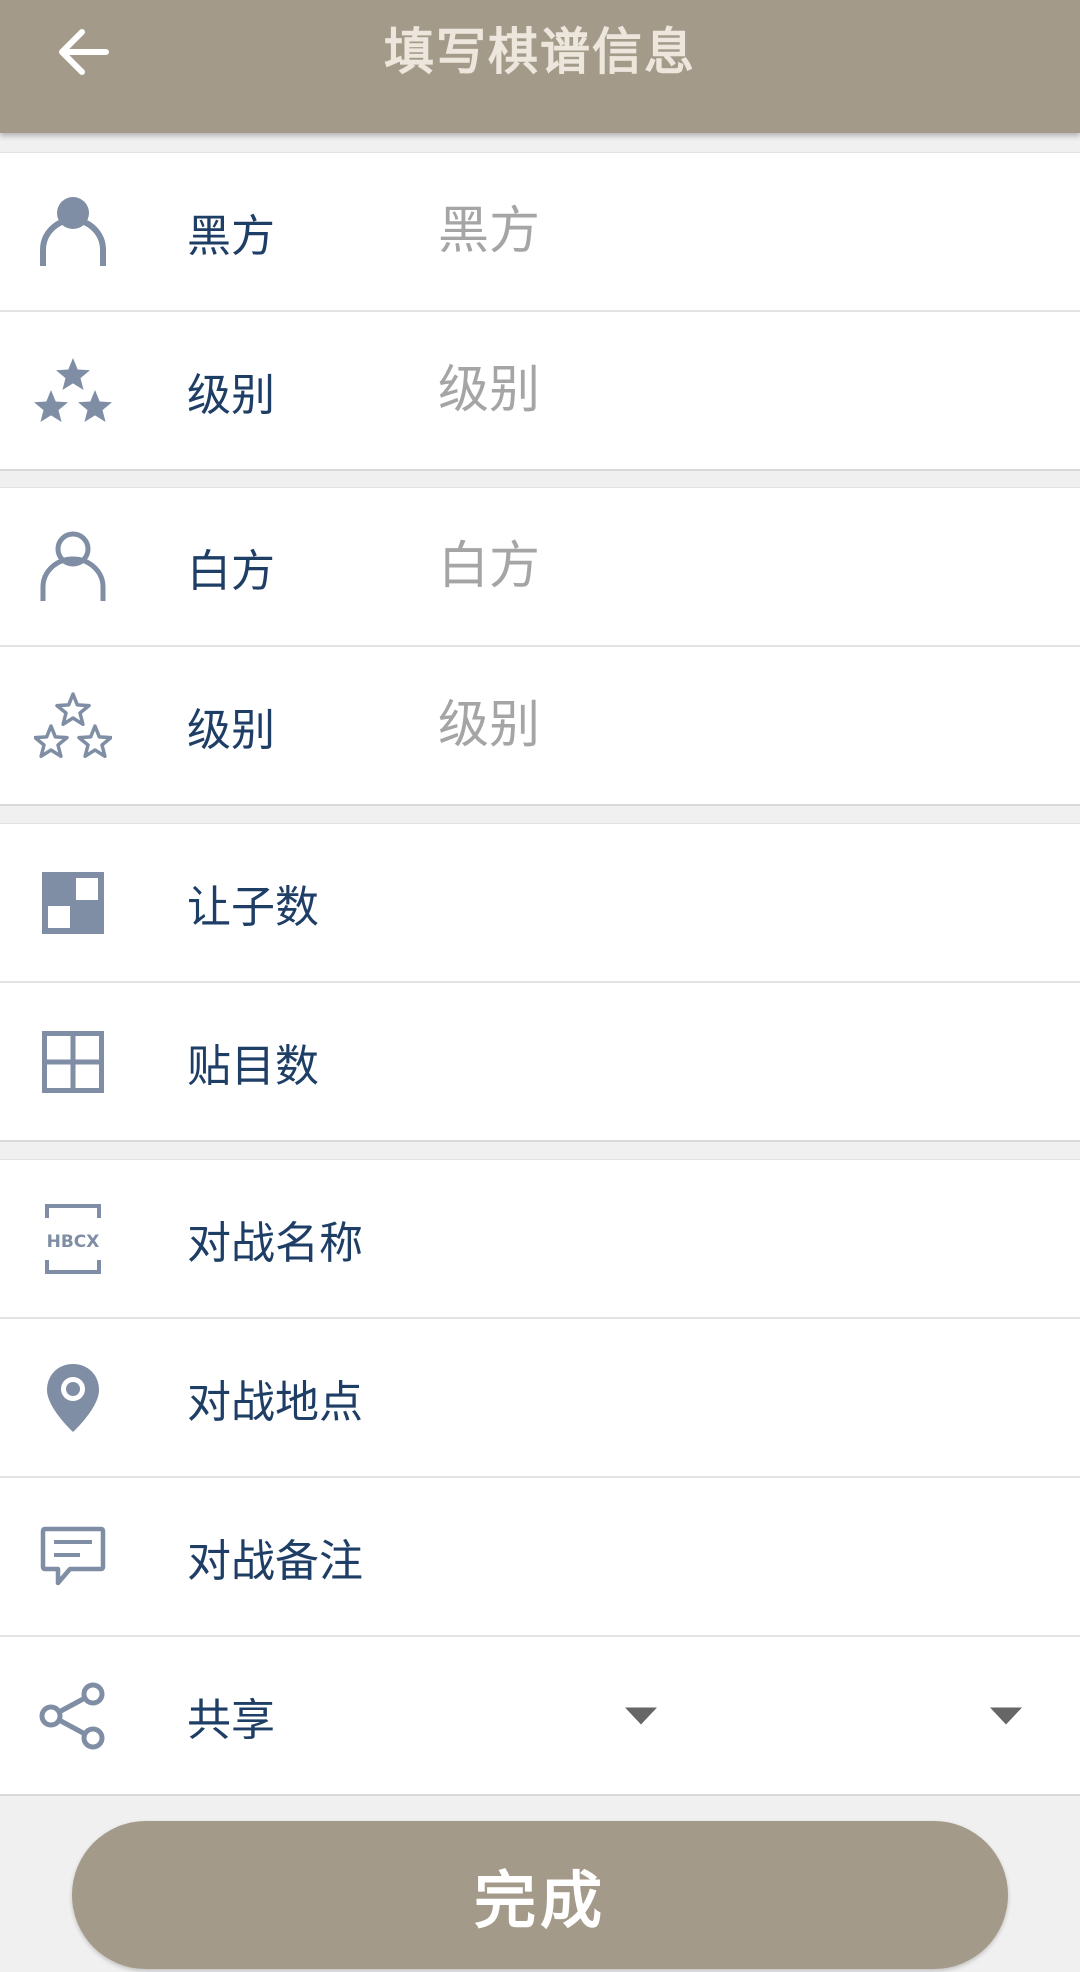 This screenshot has height=1972, width=1080. I want to click on match-location-row: 对战地点, so click(540, 1398).